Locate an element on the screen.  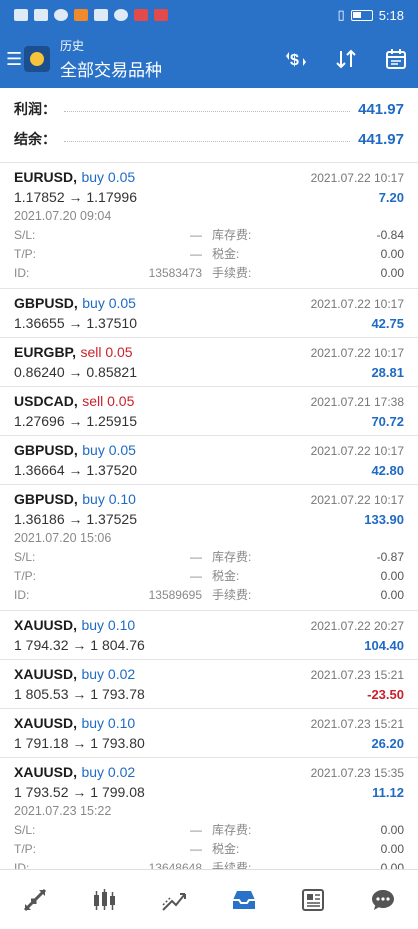
deposit-filter-icon: $ is located at coordinates (296, 59).